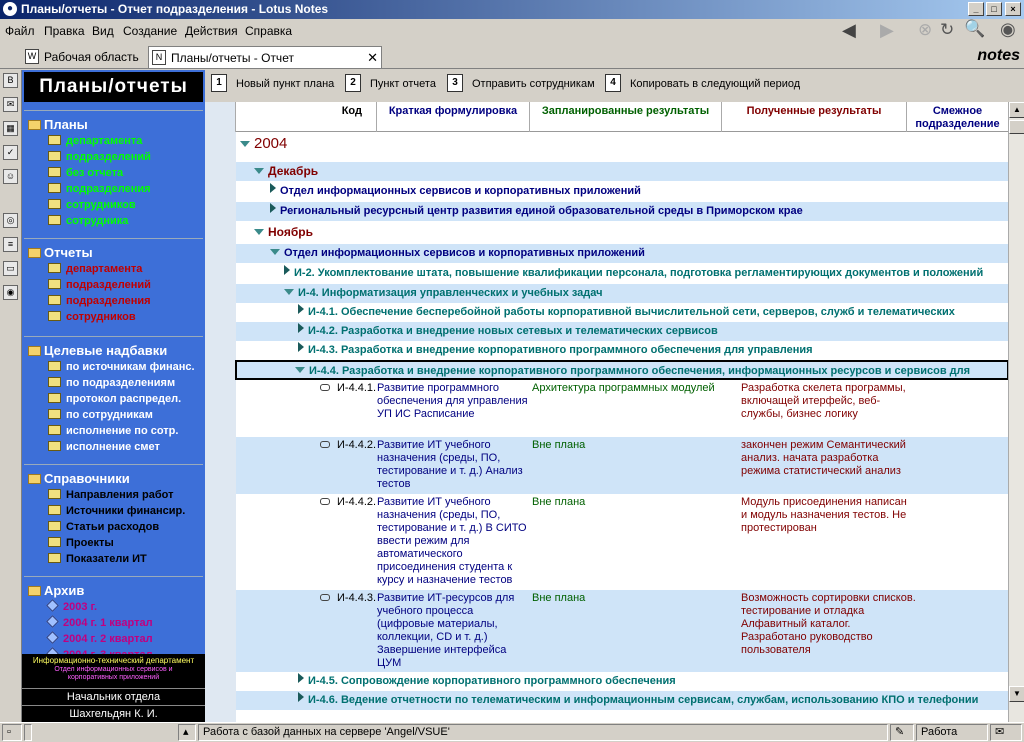  I want to click on column-header-results: Полученные результаты, so click(814, 117).